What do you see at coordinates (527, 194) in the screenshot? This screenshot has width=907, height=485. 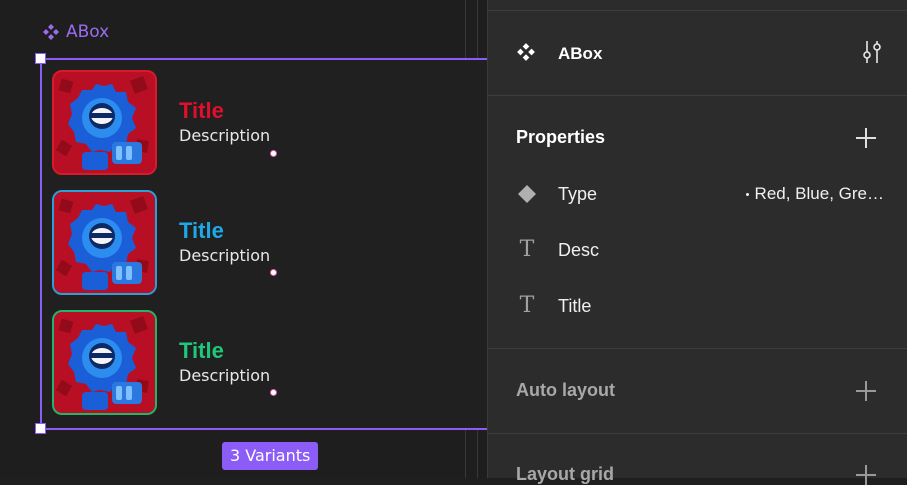 I see `diamond-icon` at bounding box center [527, 194].